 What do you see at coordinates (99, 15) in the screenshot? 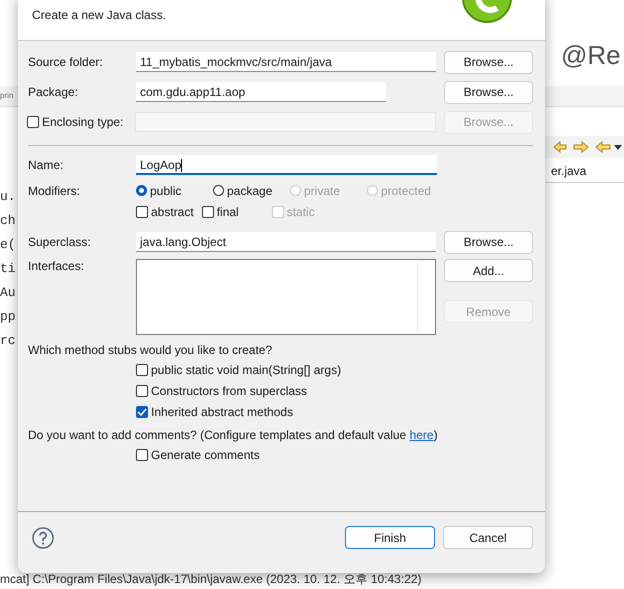
I see `dialog-description: Create a new Java class.` at bounding box center [99, 15].